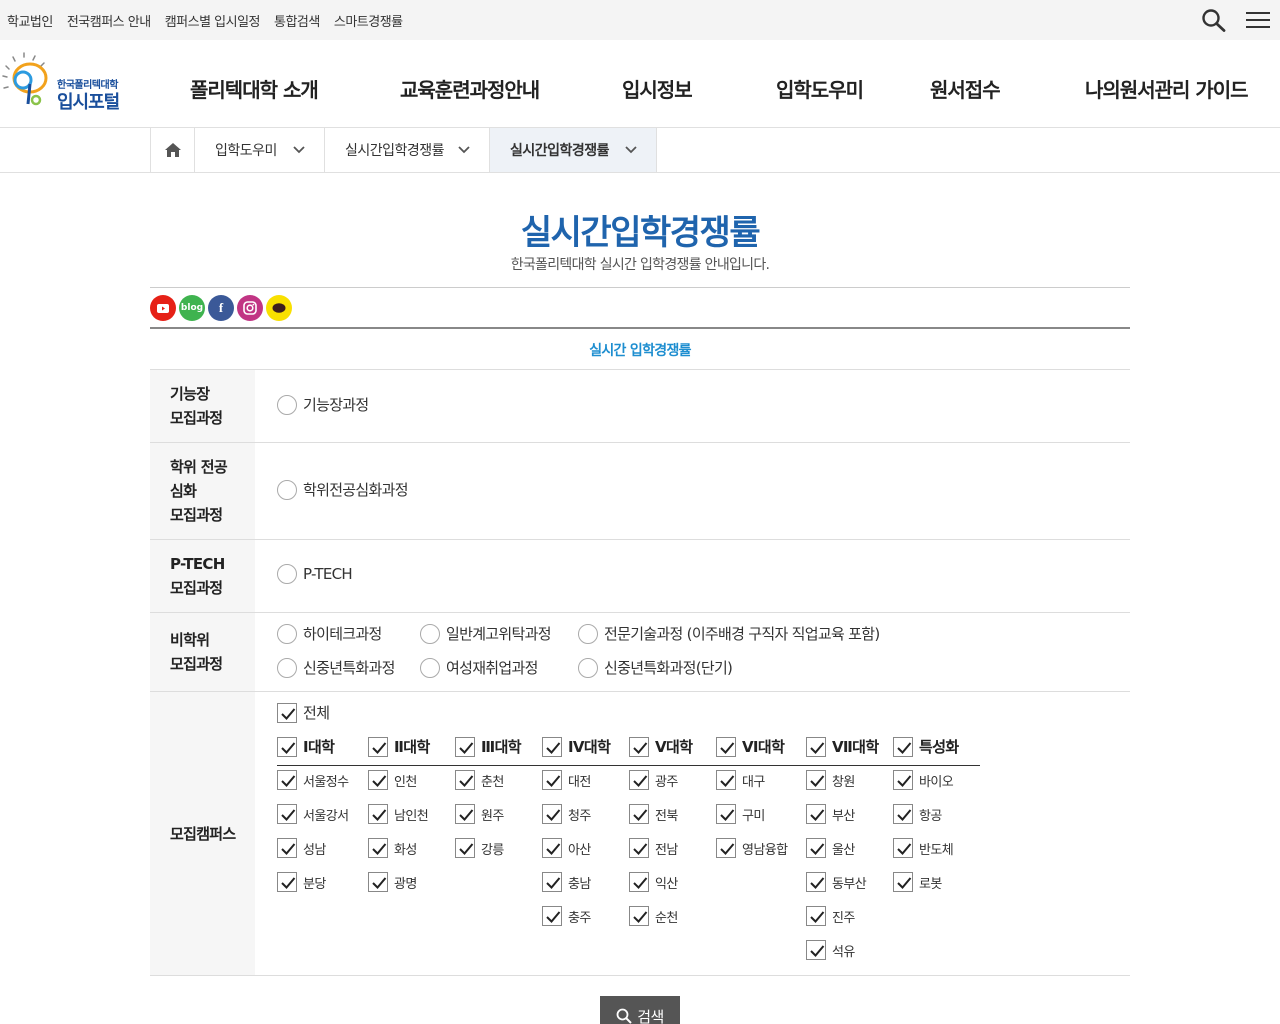 This screenshot has width=1280, height=1024. I want to click on checkbox-campus: 순천, so click(653, 916).